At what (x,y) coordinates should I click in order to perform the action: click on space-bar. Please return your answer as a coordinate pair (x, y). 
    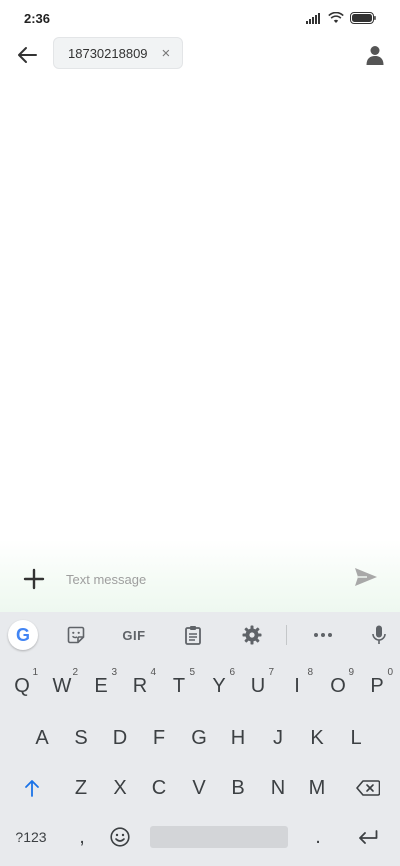
    Looking at the image, I should click on (219, 837).